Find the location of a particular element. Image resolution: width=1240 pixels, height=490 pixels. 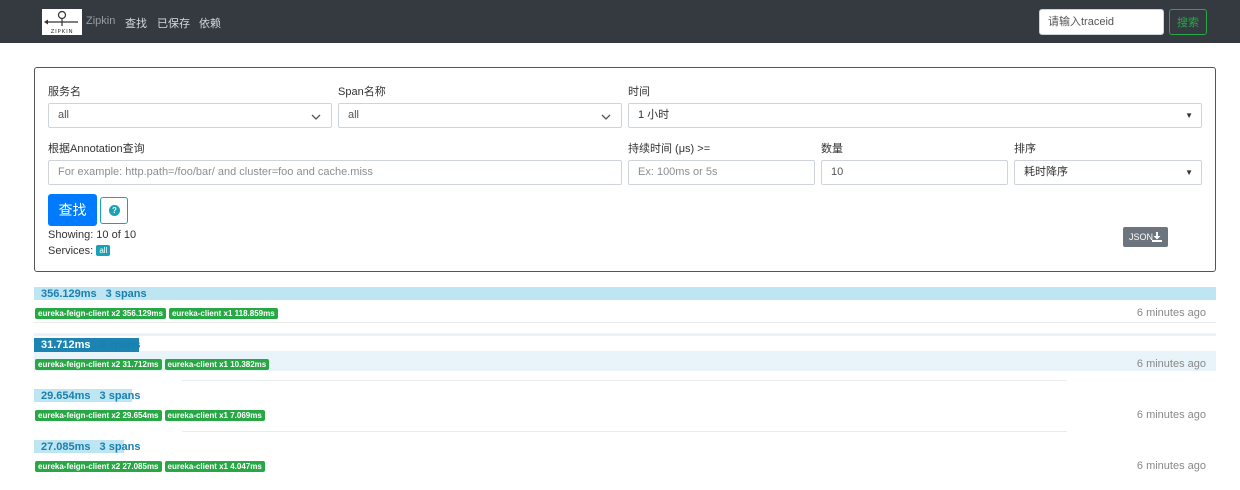

trace-header: 29.654ms 3 spans is located at coordinates (91, 396).